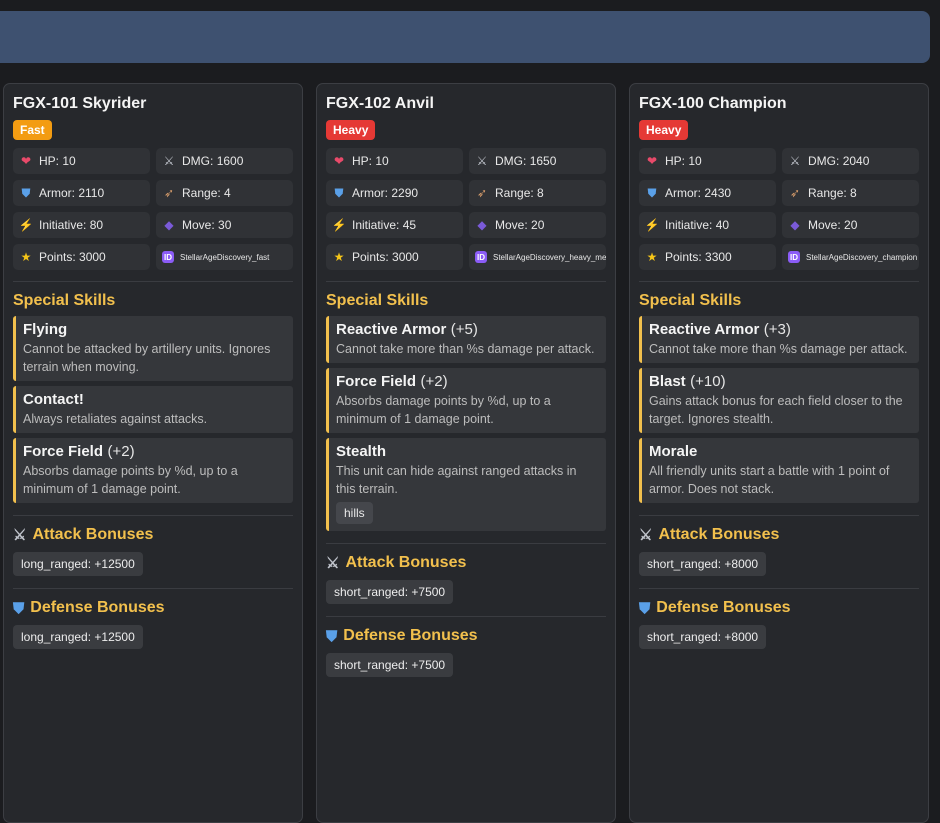  I want to click on header-bar, so click(465, 37).